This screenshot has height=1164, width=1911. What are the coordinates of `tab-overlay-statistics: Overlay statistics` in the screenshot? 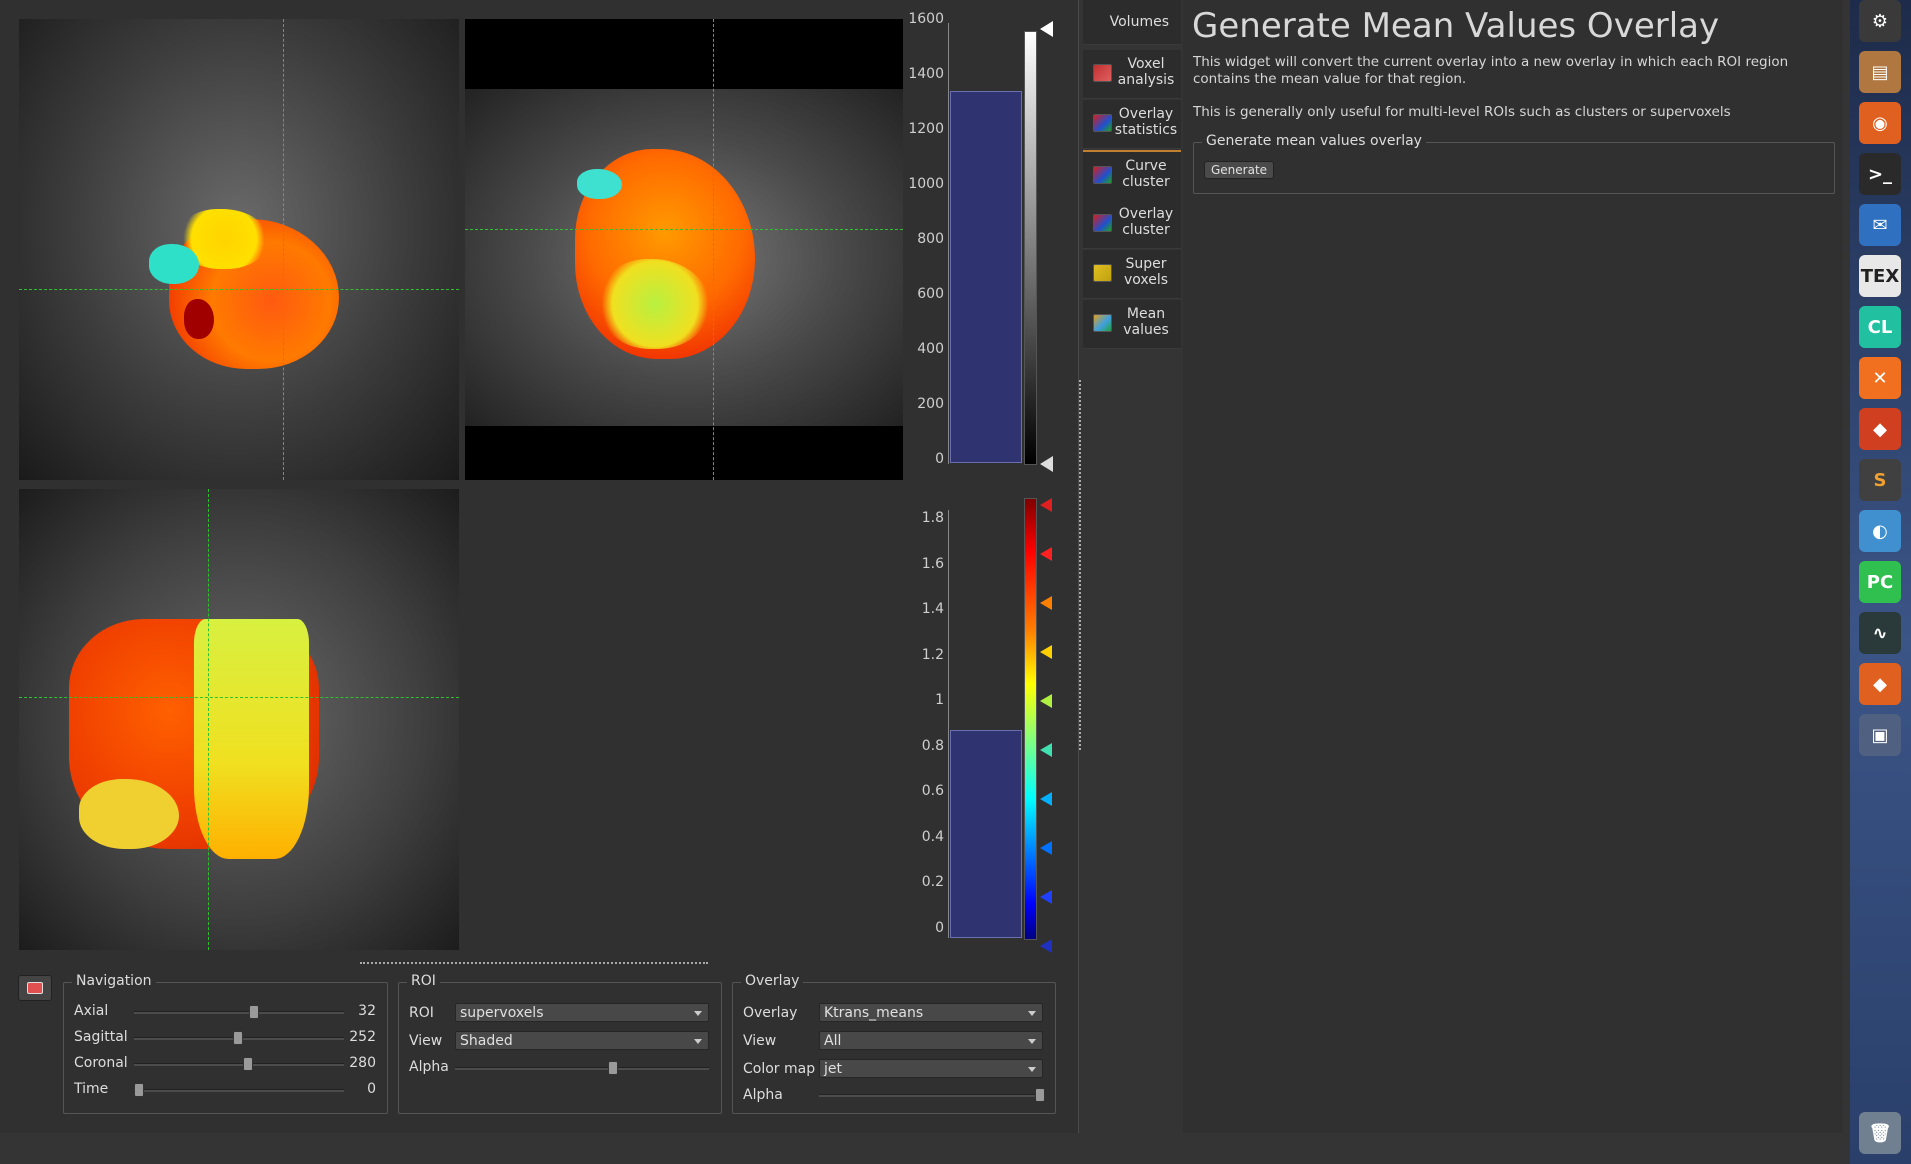 It's located at (1132, 124).